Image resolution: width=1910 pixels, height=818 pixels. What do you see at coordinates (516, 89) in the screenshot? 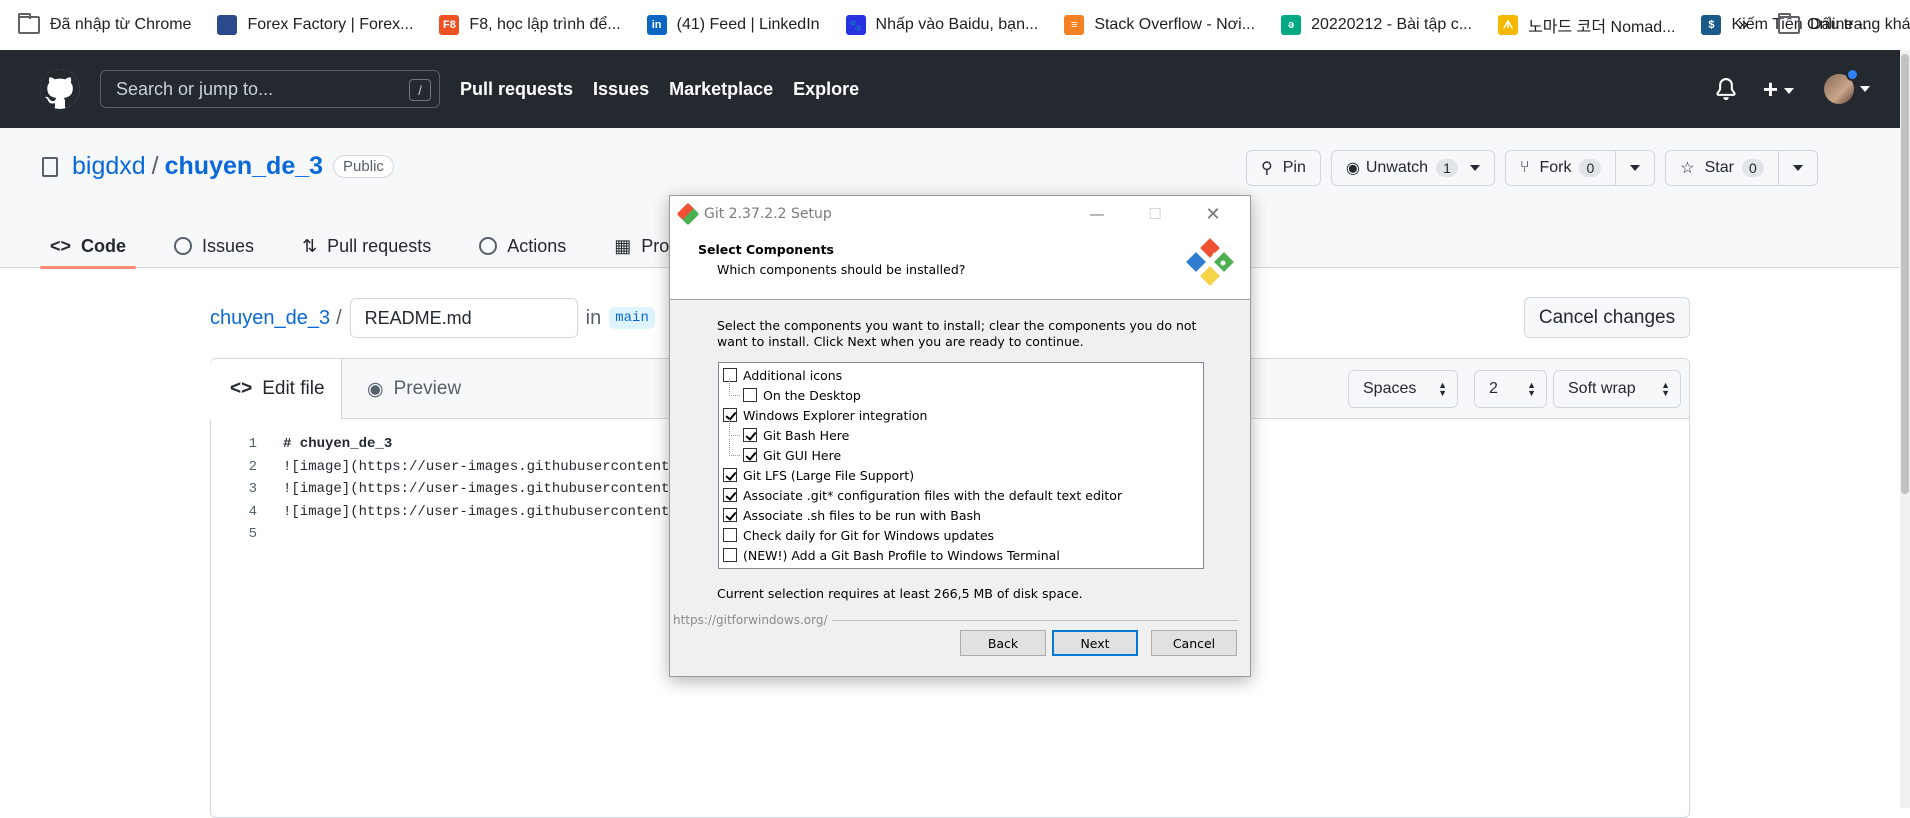
I see `nav-pull-requests: Pull requests` at bounding box center [516, 89].